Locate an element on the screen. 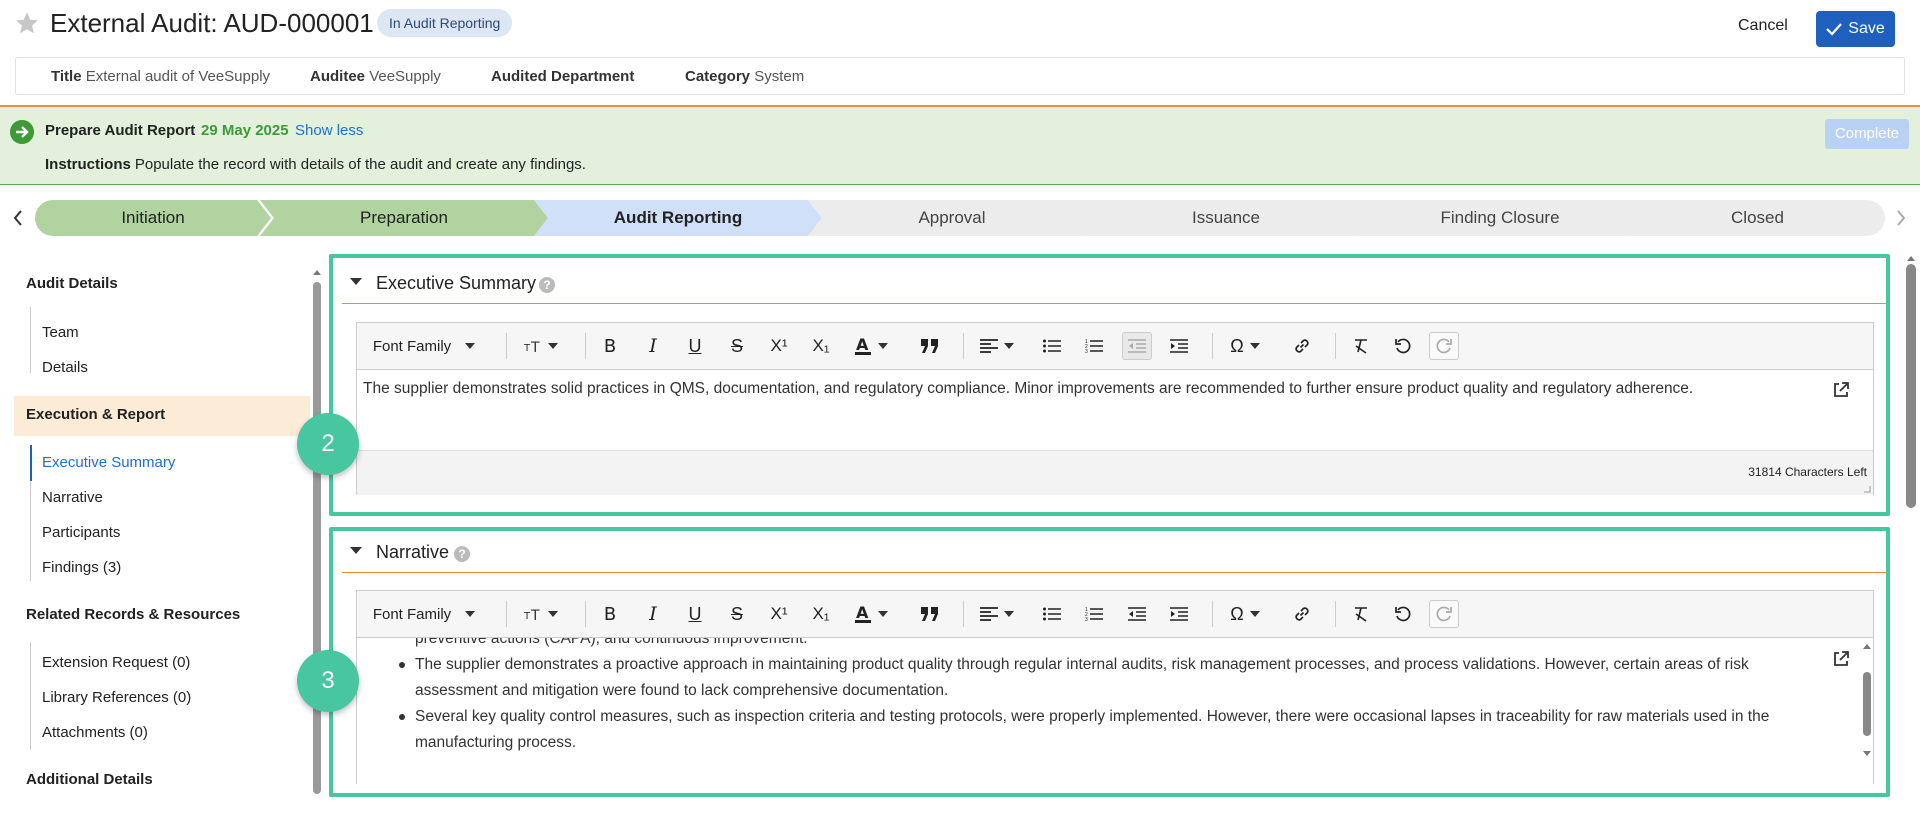 Image resolution: width=1920 pixels, height=825 pixels. instructions-label: Instructions is located at coordinates (88, 164).